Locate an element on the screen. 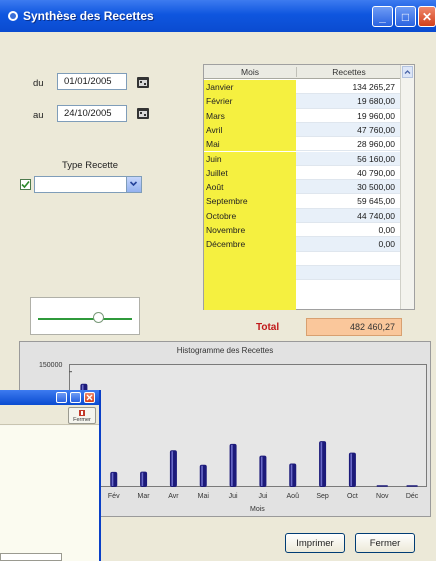  app-icon is located at coordinates (13, 16).